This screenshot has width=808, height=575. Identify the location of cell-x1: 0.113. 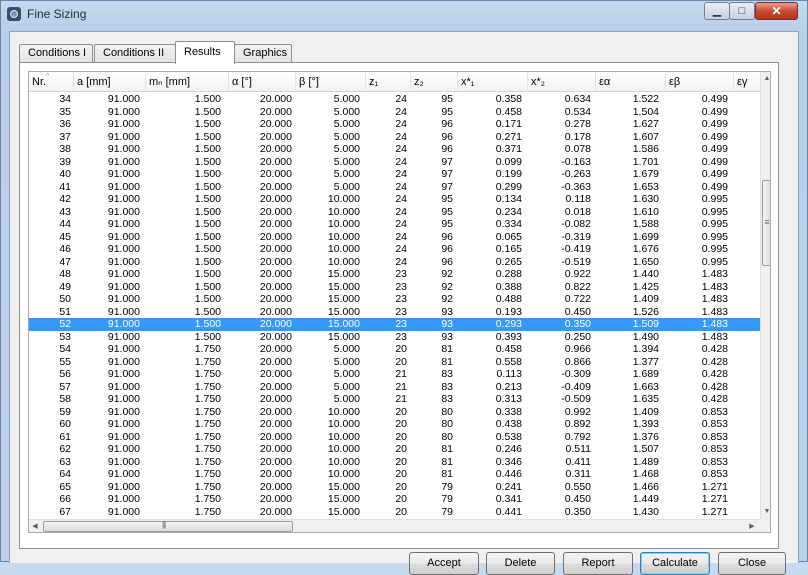
(509, 374).